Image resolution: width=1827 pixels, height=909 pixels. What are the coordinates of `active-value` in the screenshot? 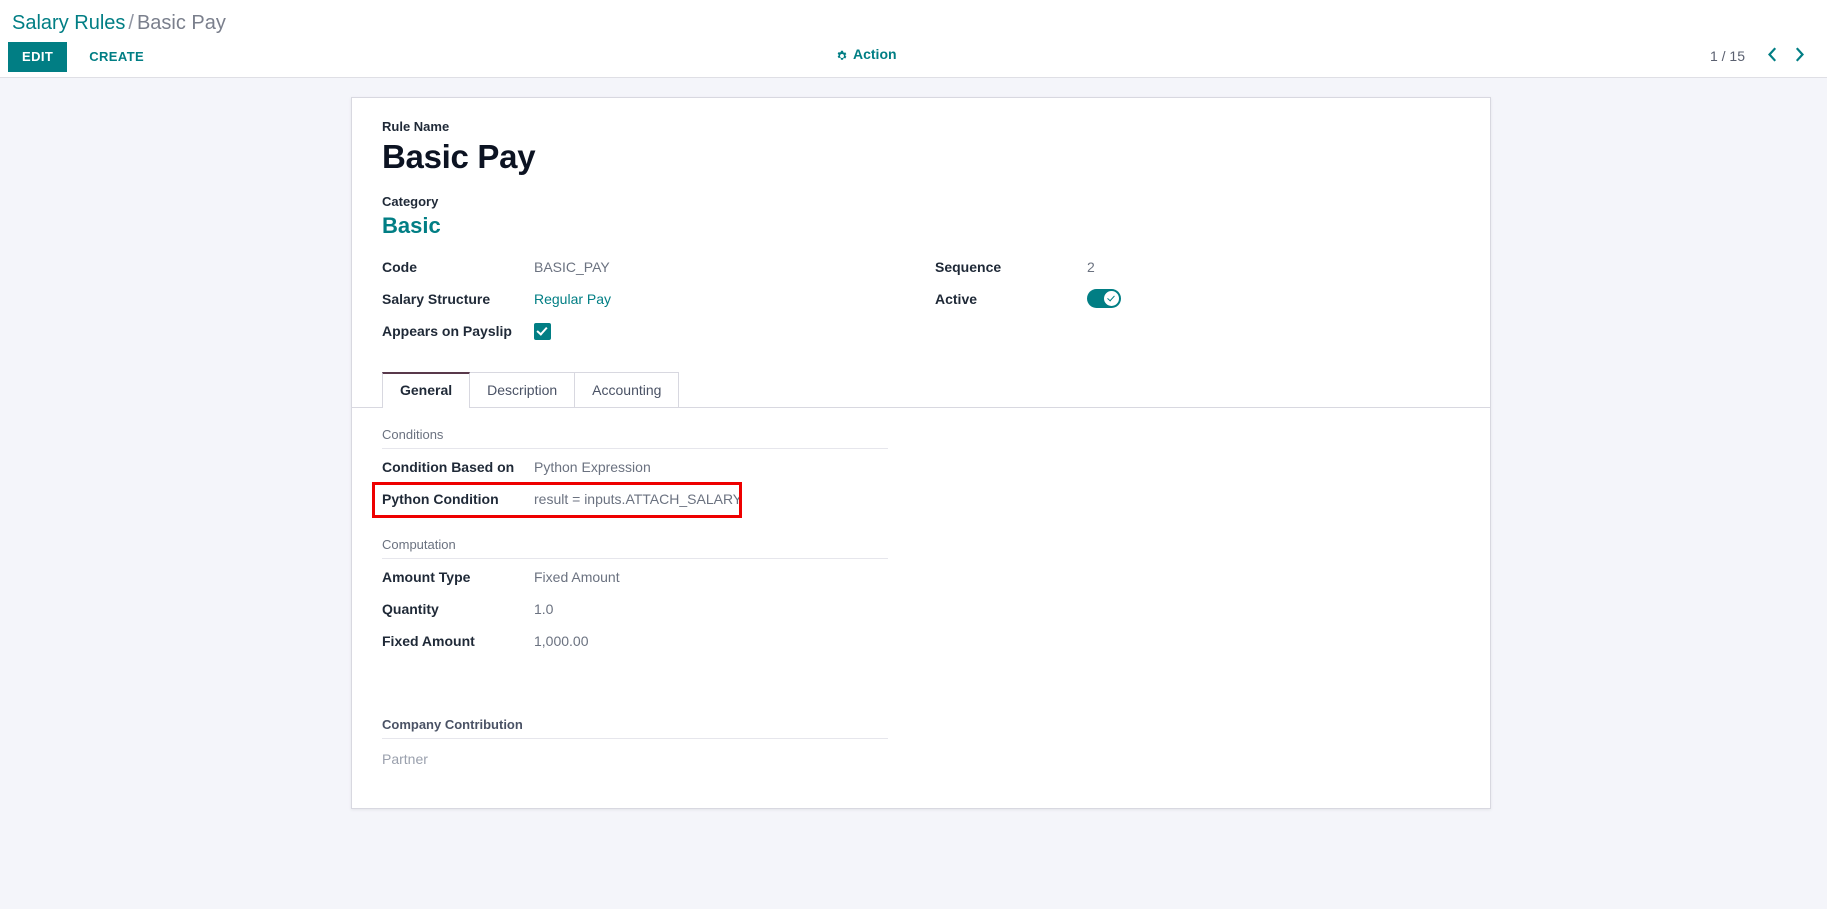 It's located at (1273, 301).